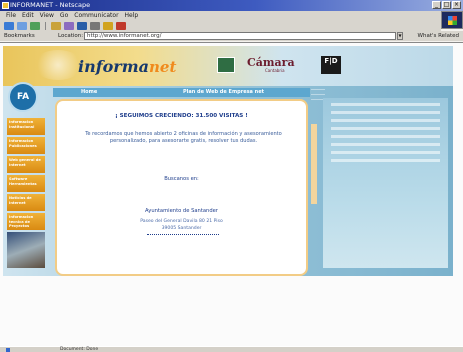 This screenshot has height=352, width=463. Describe the element at coordinates (71, 36) in the screenshot. I see `location-label: Location:` at that location.